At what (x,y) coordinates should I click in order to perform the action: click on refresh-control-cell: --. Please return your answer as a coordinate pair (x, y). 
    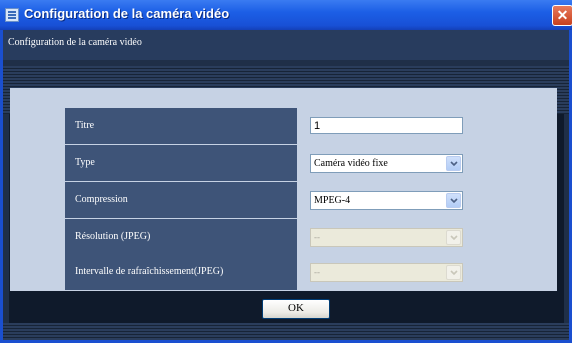
    Looking at the image, I should click on (414, 272).